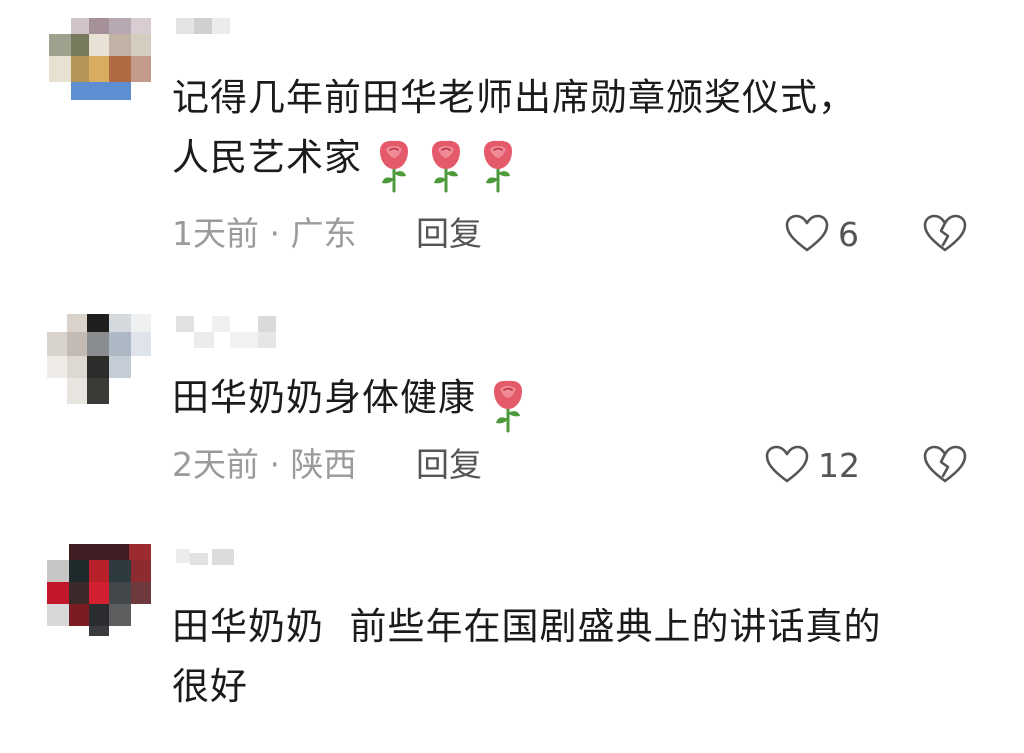  Describe the element at coordinates (848, 234) in the screenshot. I see `like-count: 6` at that location.